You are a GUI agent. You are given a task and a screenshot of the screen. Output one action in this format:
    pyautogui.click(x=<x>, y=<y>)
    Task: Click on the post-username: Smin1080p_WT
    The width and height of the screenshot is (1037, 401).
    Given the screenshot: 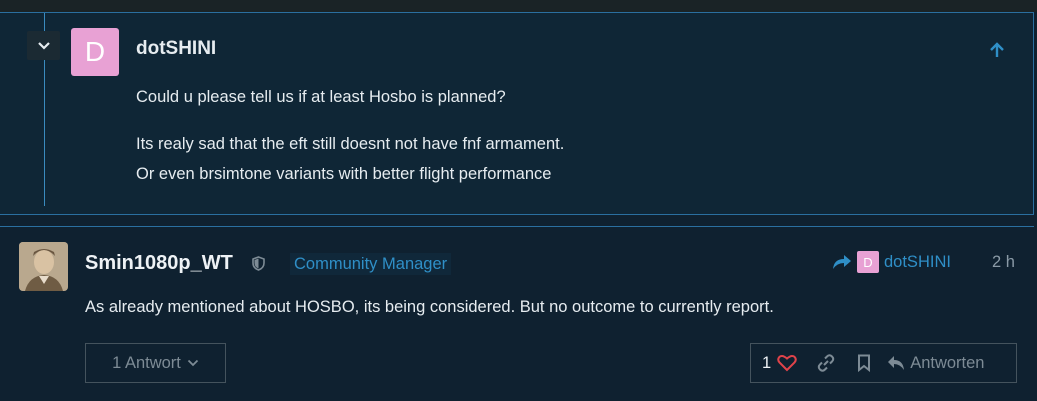 What is the action you would take?
    pyautogui.click(x=159, y=263)
    